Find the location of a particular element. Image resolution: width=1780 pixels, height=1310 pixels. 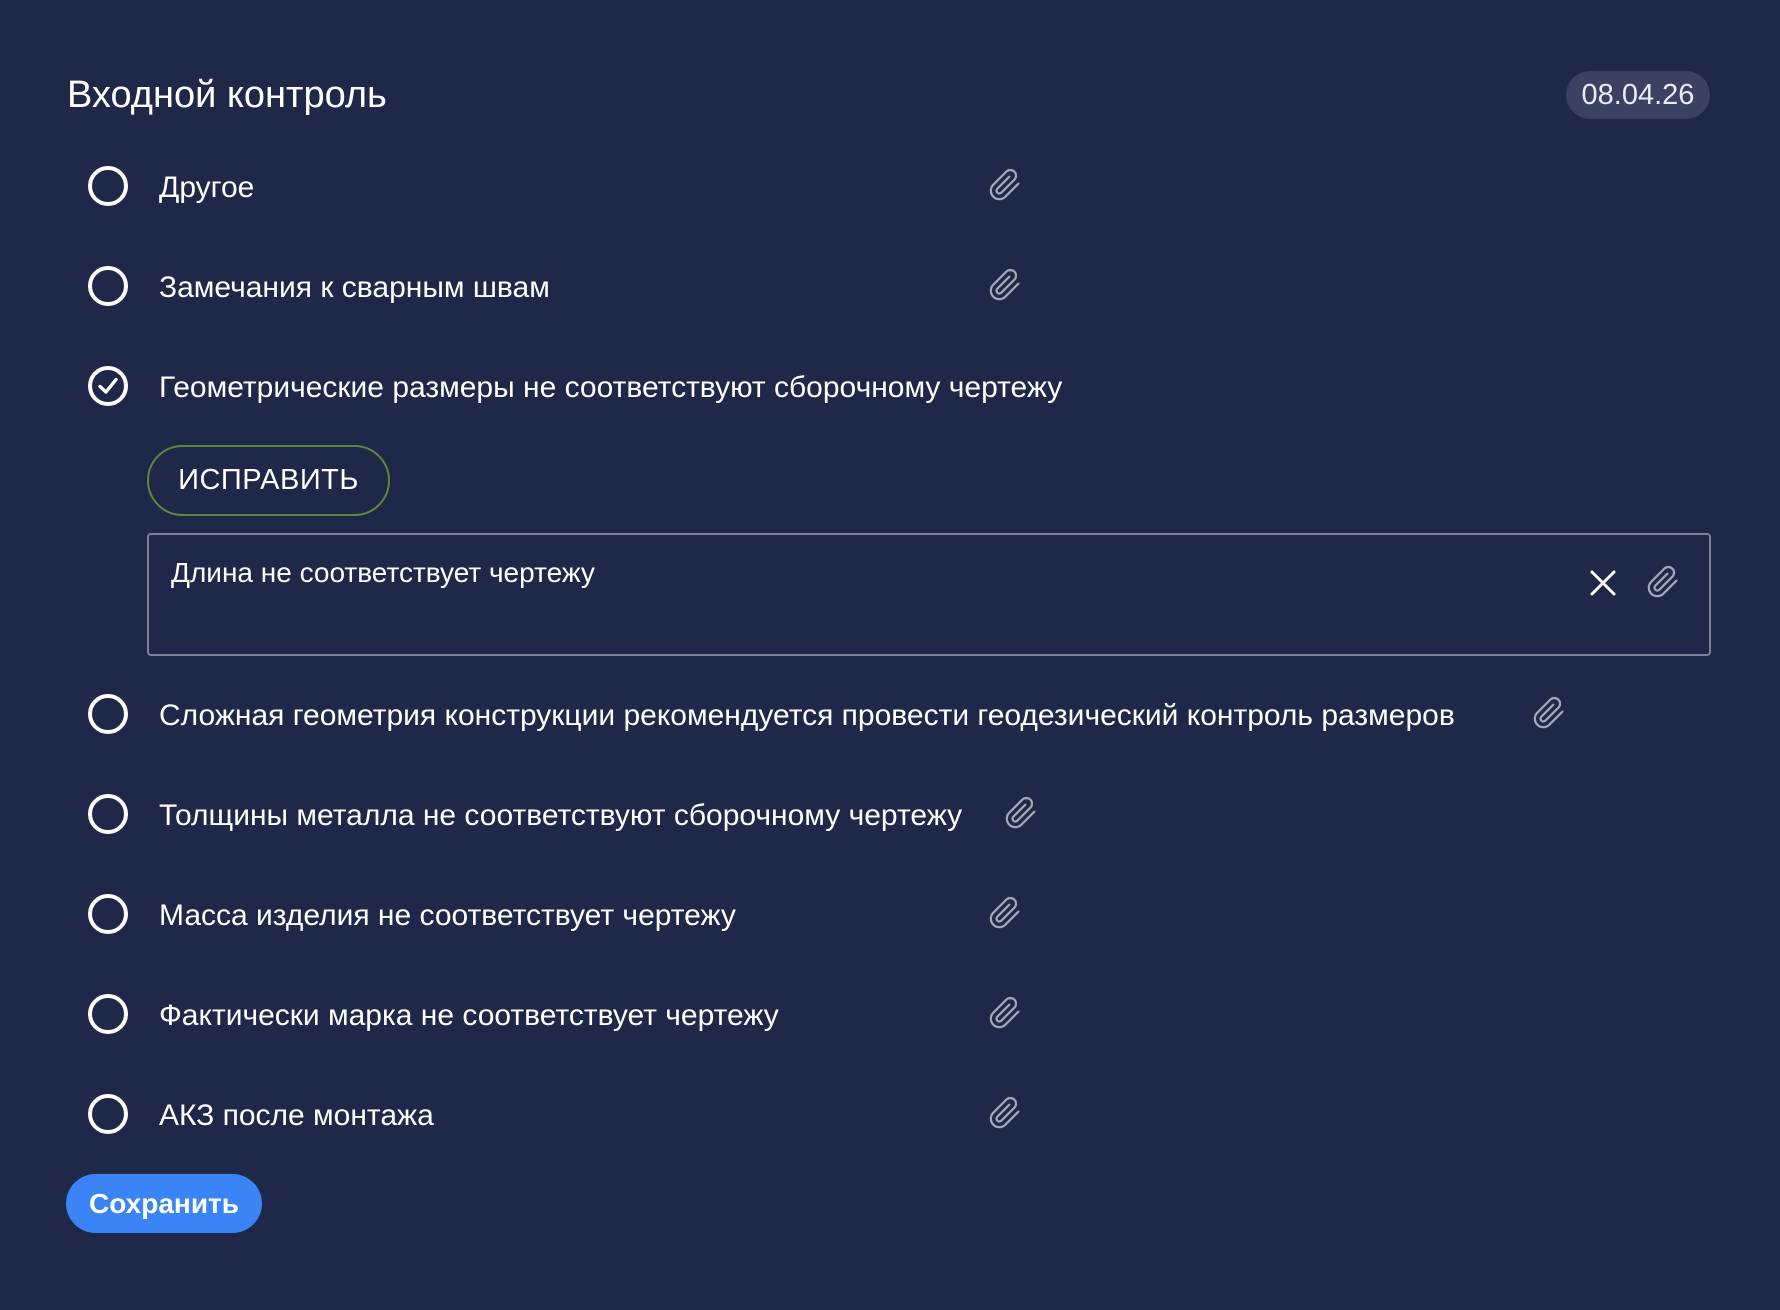

fix-button: ИСПРАВИТЬ is located at coordinates (268, 480).